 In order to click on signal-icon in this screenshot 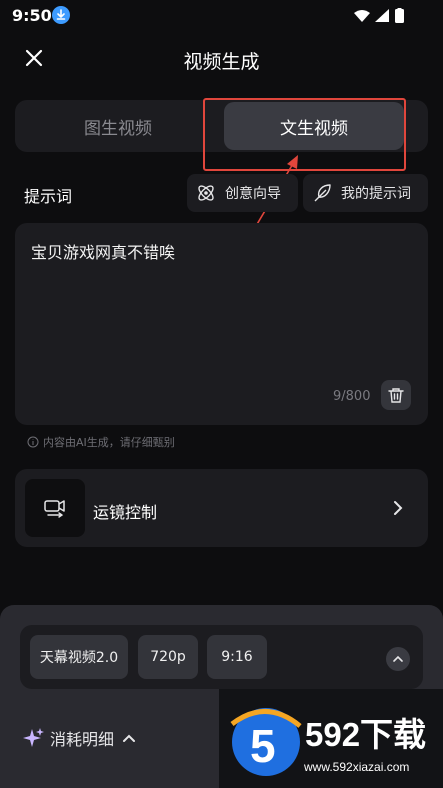, I will do `click(382, 15)`.